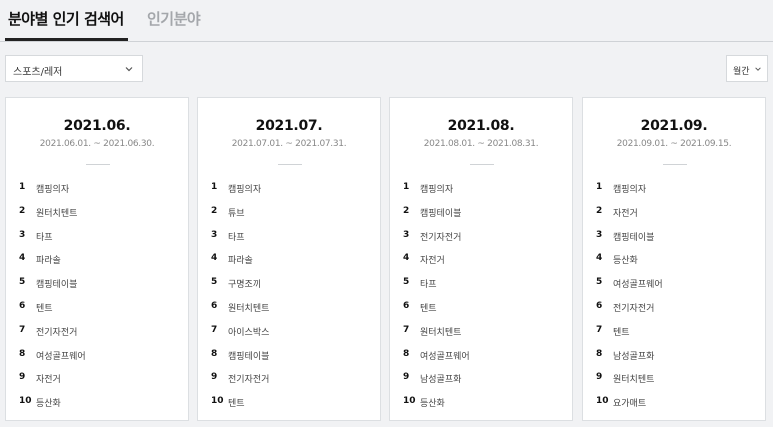 This screenshot has height=427, width=773. Describe the element at coordinates (406, 187) in the screenshot. I see `rank-number: 1` at that location.